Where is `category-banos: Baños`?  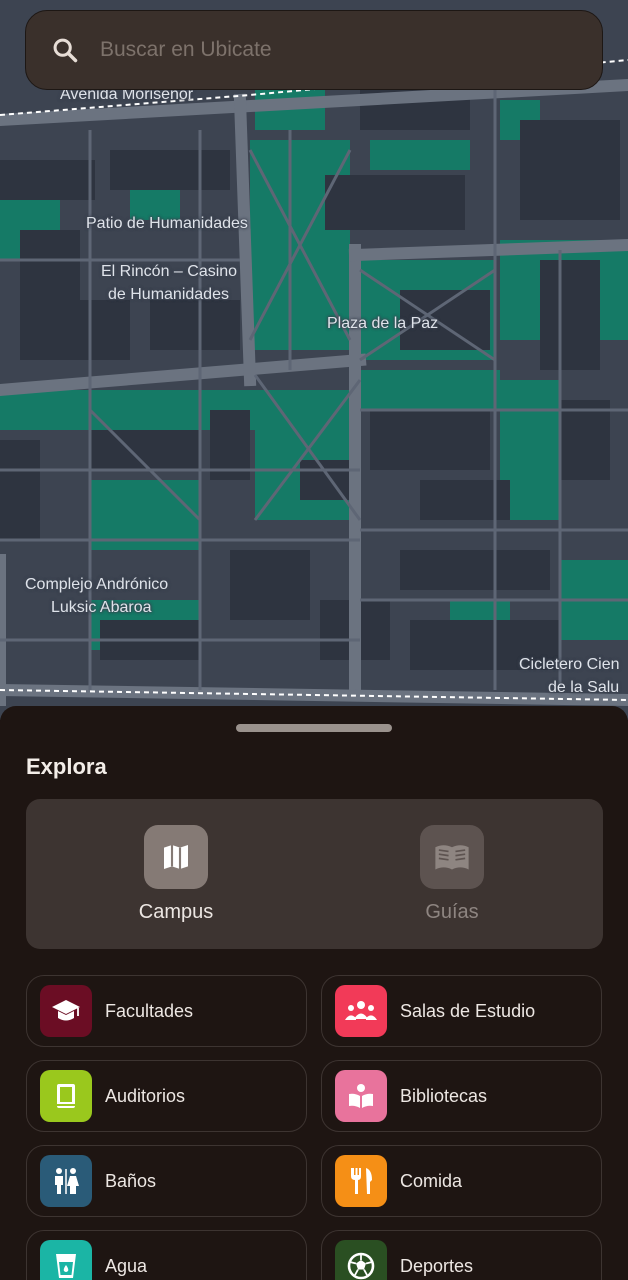
category-banos: Baños is located at coordinates (166, 1181).